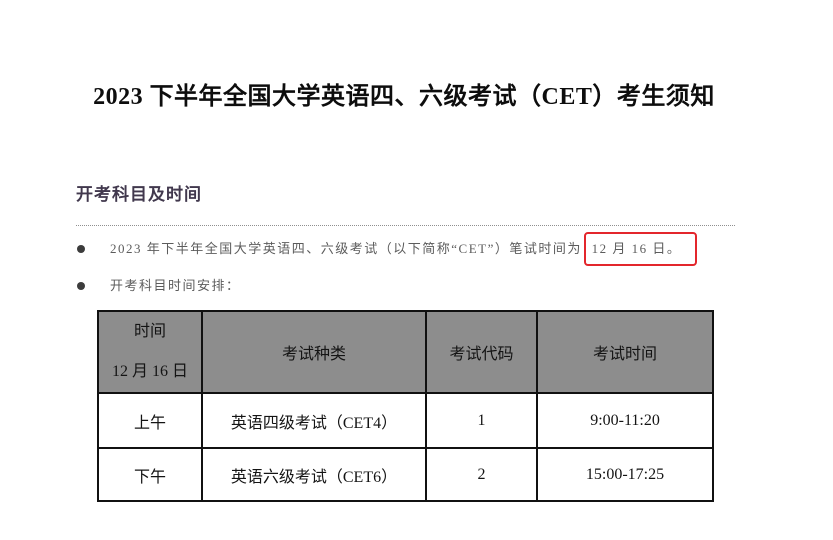 Image resolution: width=833 pixels, height=540 pixels. I want to click on cell-code: 1, so click(481, 420).